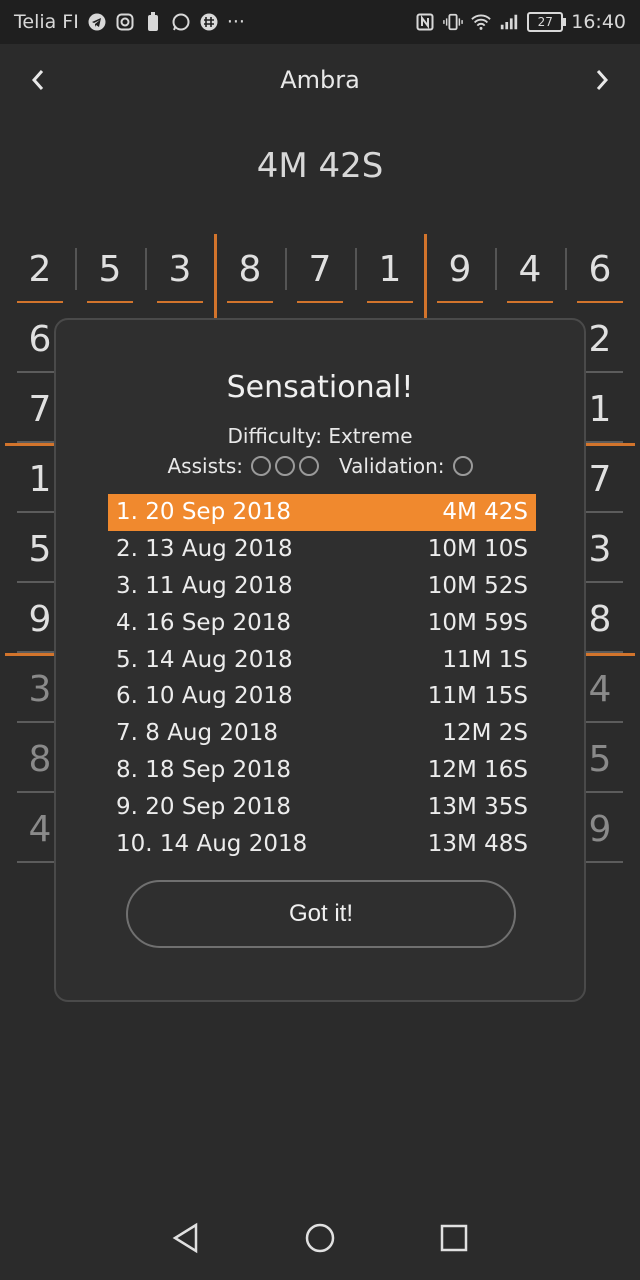  I want to click on status-right: 27 16:40, so click(520, 22).